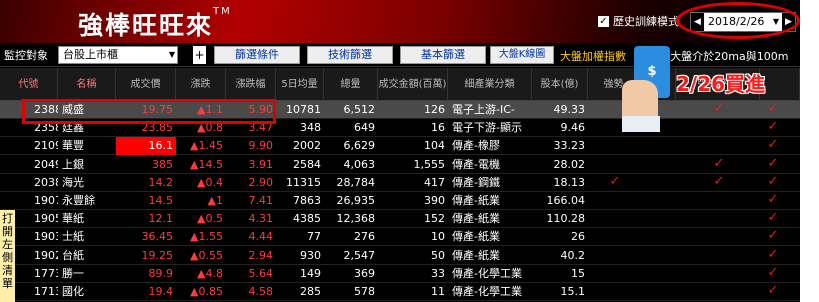 This screenshot has width=819, height=302. Describe the element at coordinates (155, 23) in the screenshot. I see `app-title: 強棒旺旺來TM` at that location.